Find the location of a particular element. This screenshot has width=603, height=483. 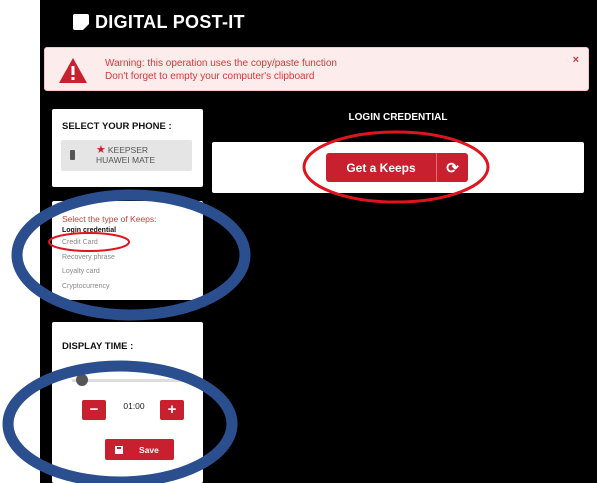

keeps-type-login-credential: Login credential is located at coordinates (89, 231).